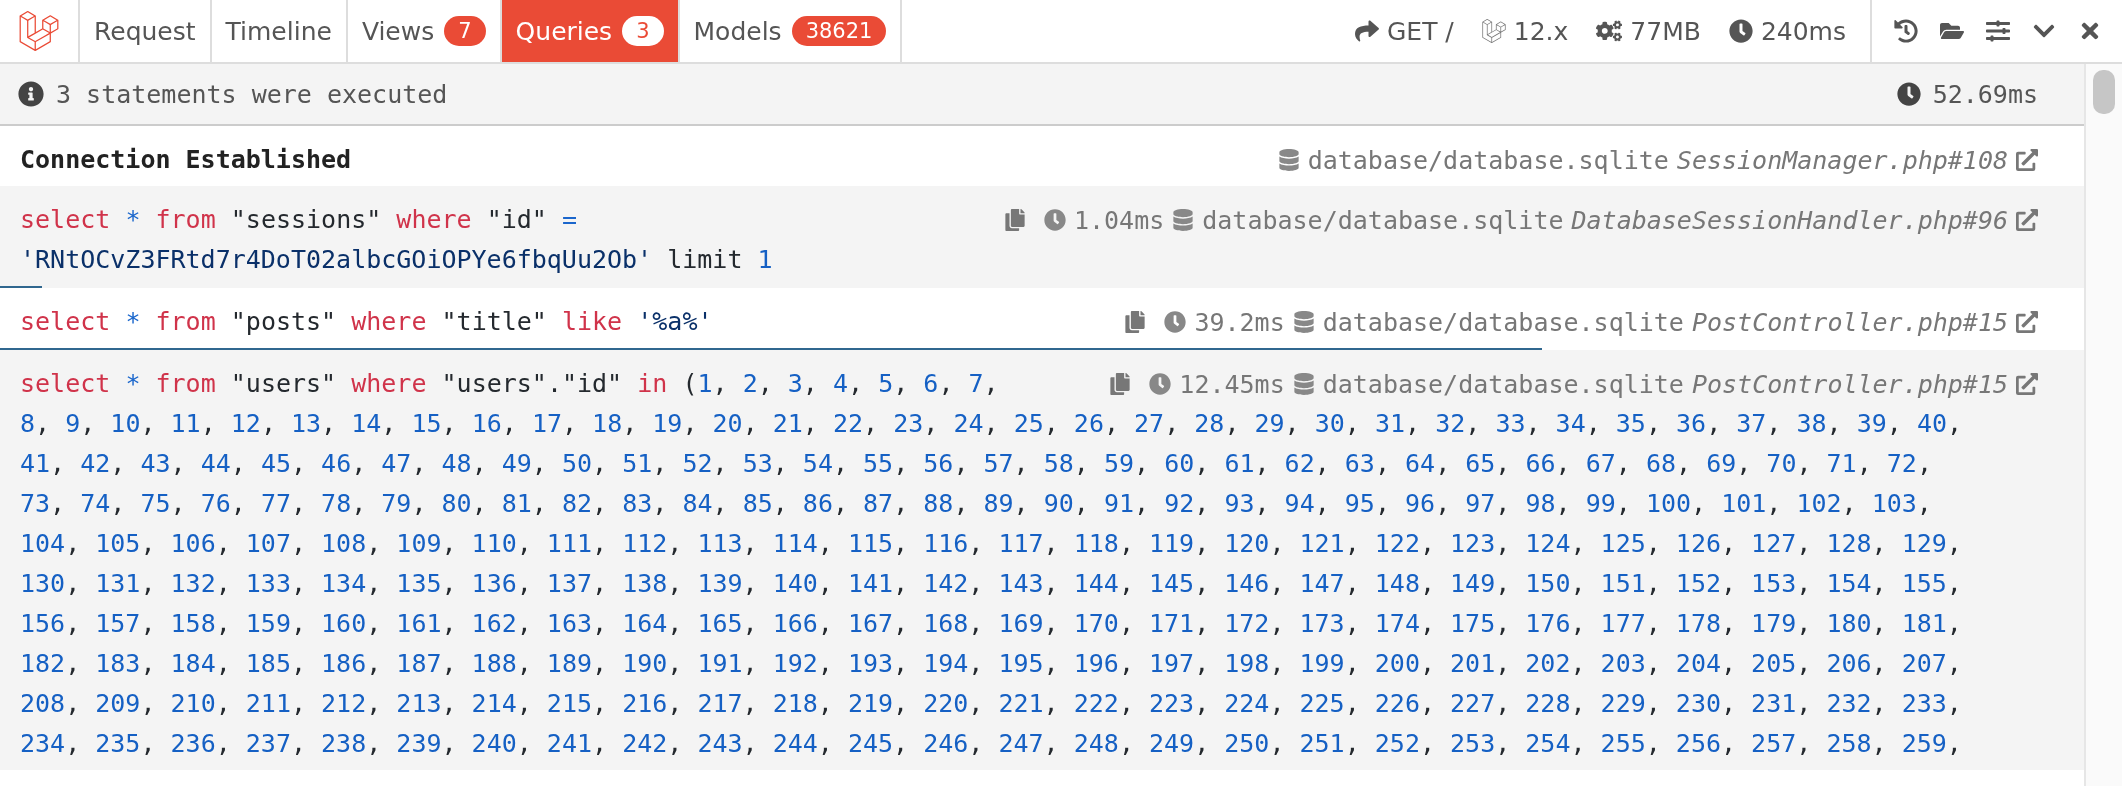  I want to click on query-duration: 39.2ms, so click(1239, 322).